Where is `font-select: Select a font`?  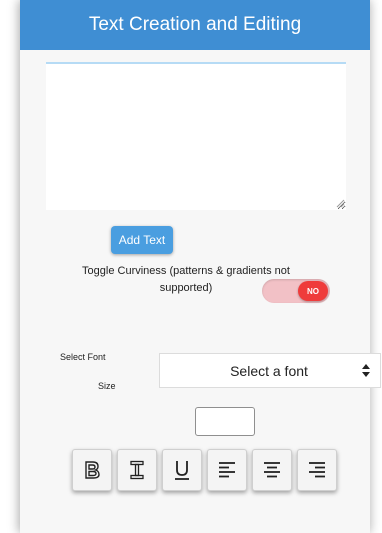 font-select: Select a font is located at coordinates (270, 370).